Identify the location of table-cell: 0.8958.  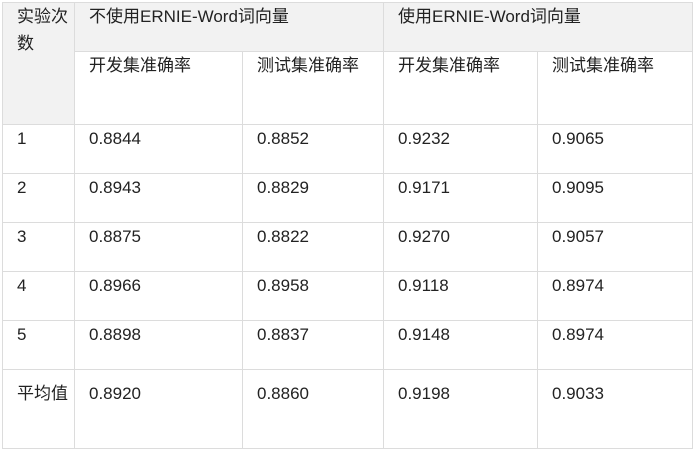
(313, 296).